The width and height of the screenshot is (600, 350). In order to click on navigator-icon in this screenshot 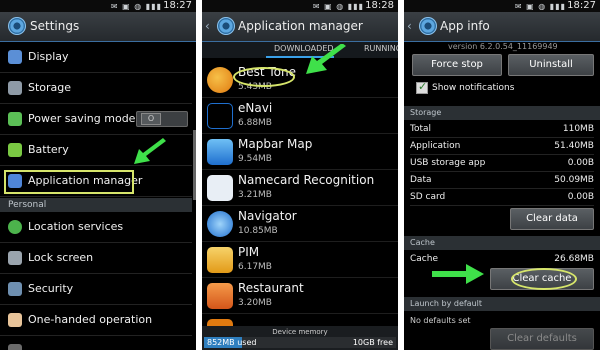, I will do `click(220, 224)`.